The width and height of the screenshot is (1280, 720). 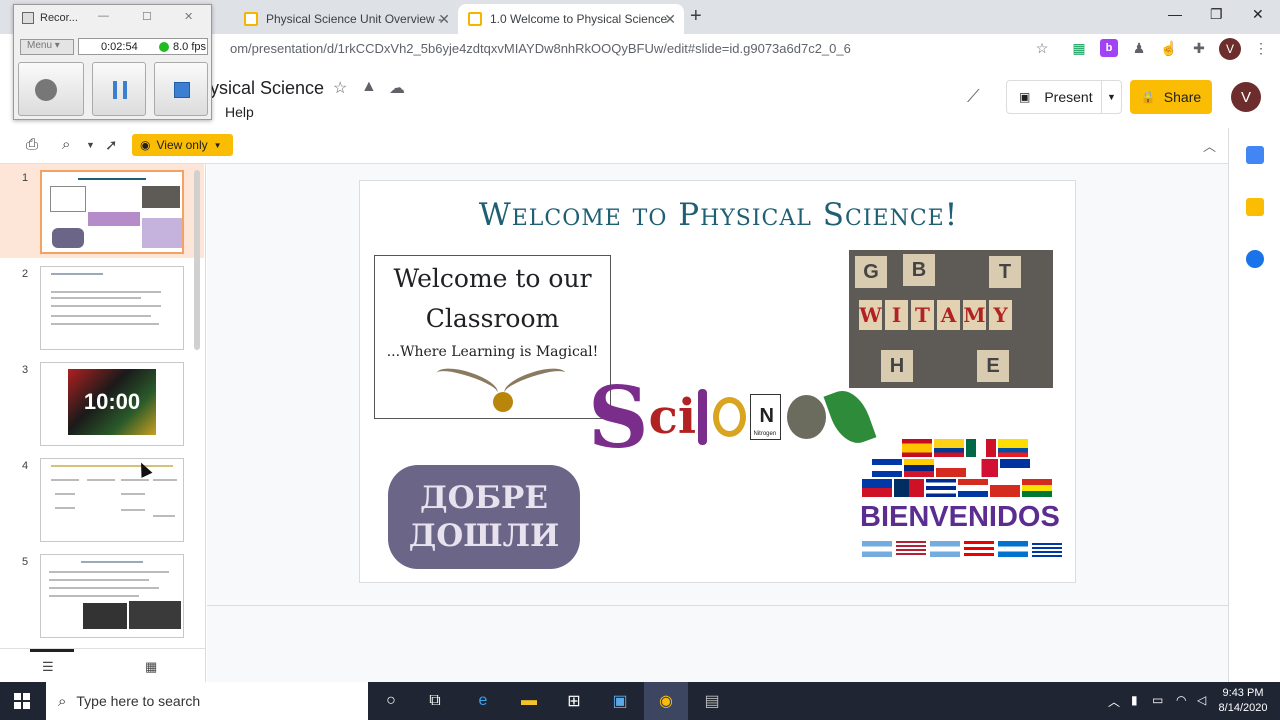 What do you see at coordinates (397, 88) in the screenshot?
I see `cloud-status-icon: ☁` at bounding box center [397, 88].